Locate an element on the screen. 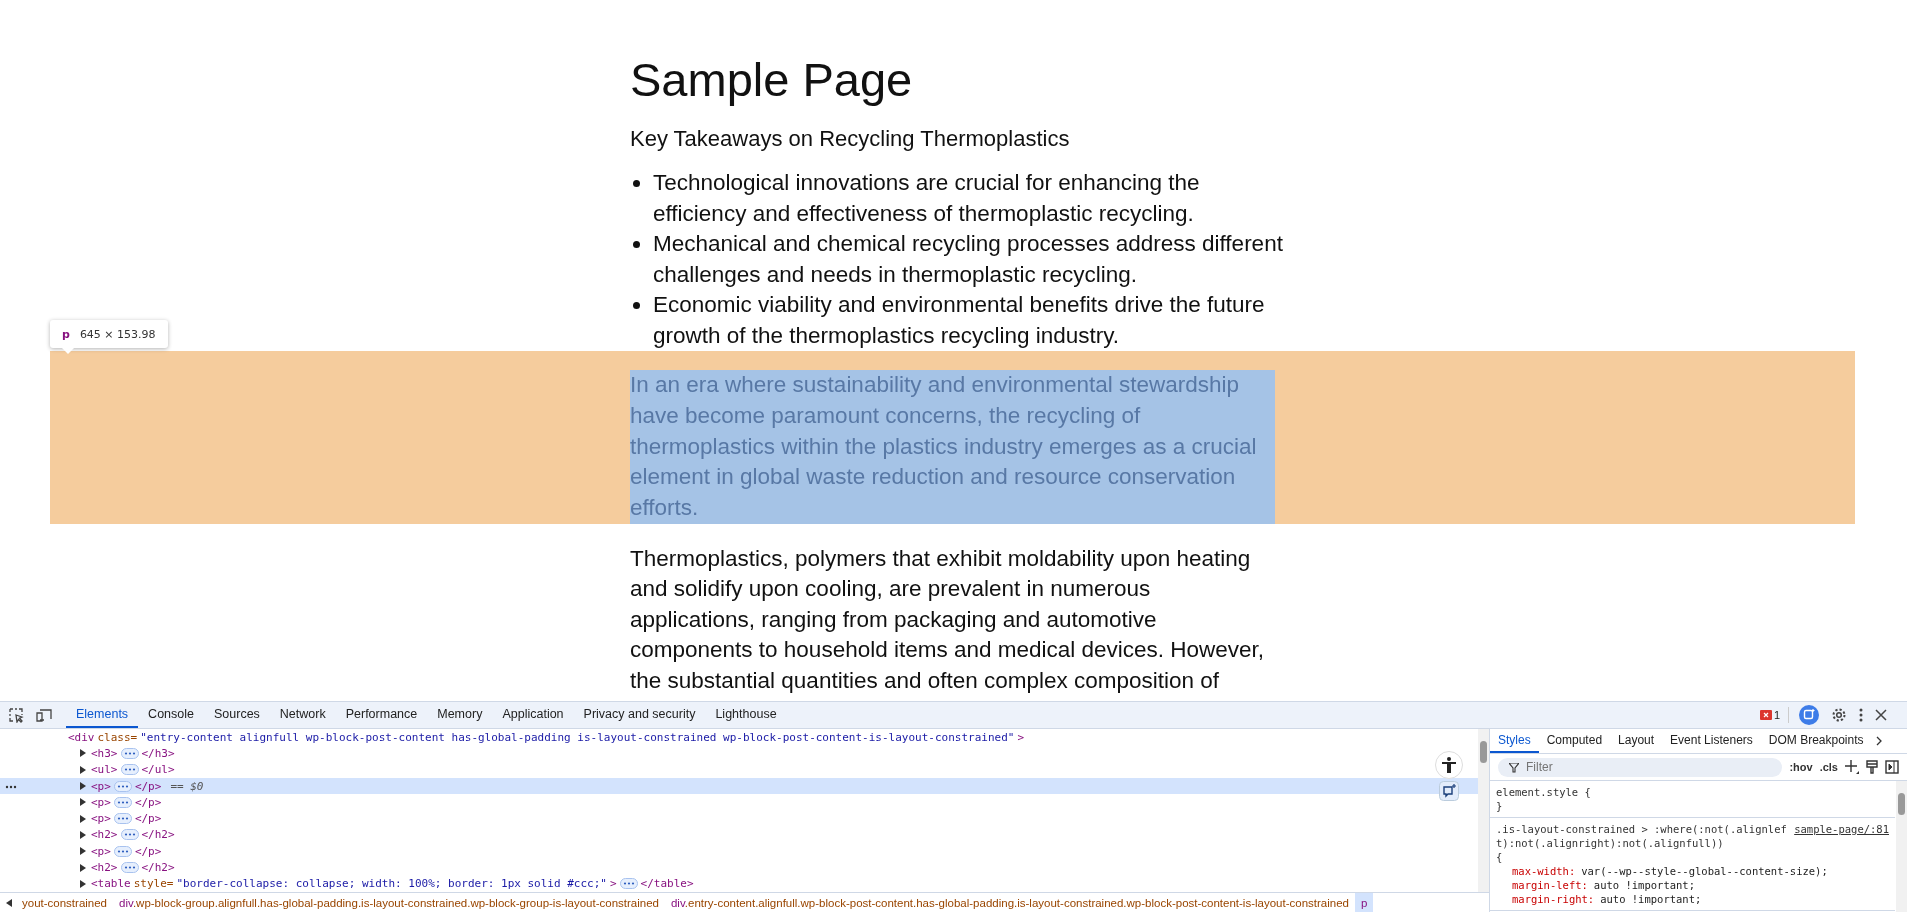 The image size is (1907, 912). devtools-tab: Lighthouse is located at coordinates (746, 715).